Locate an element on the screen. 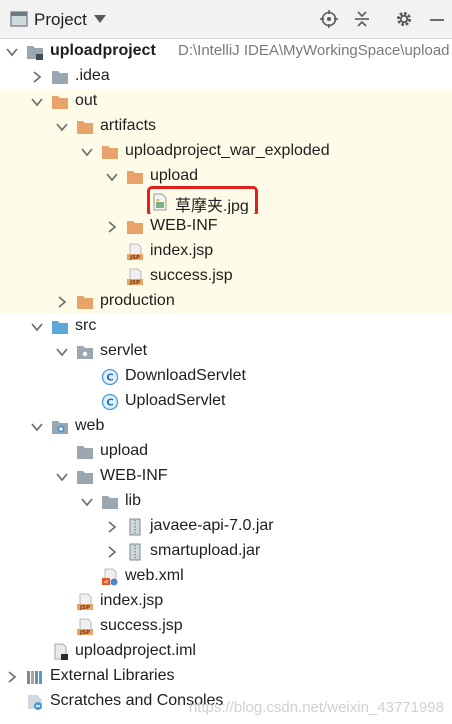  tree-node: C UploadServlet is located at coordinates (226, 401).